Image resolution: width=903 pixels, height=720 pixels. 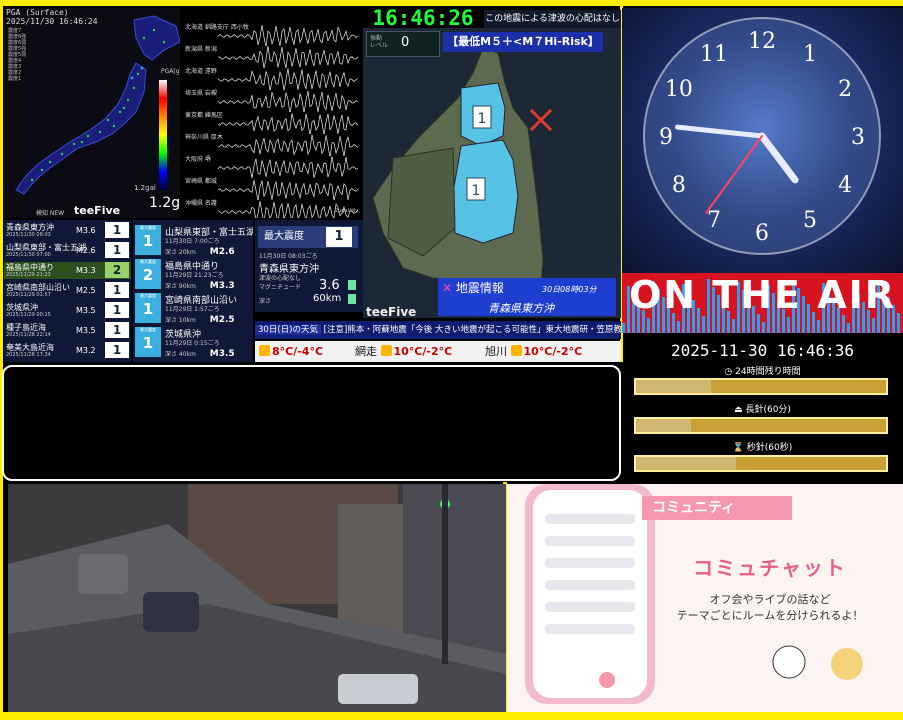 What do you see at coordinates (291, 351) in the screenshot?
I see `weather-item-1: 8°C/-4°C` at bounding box center [291, 351].